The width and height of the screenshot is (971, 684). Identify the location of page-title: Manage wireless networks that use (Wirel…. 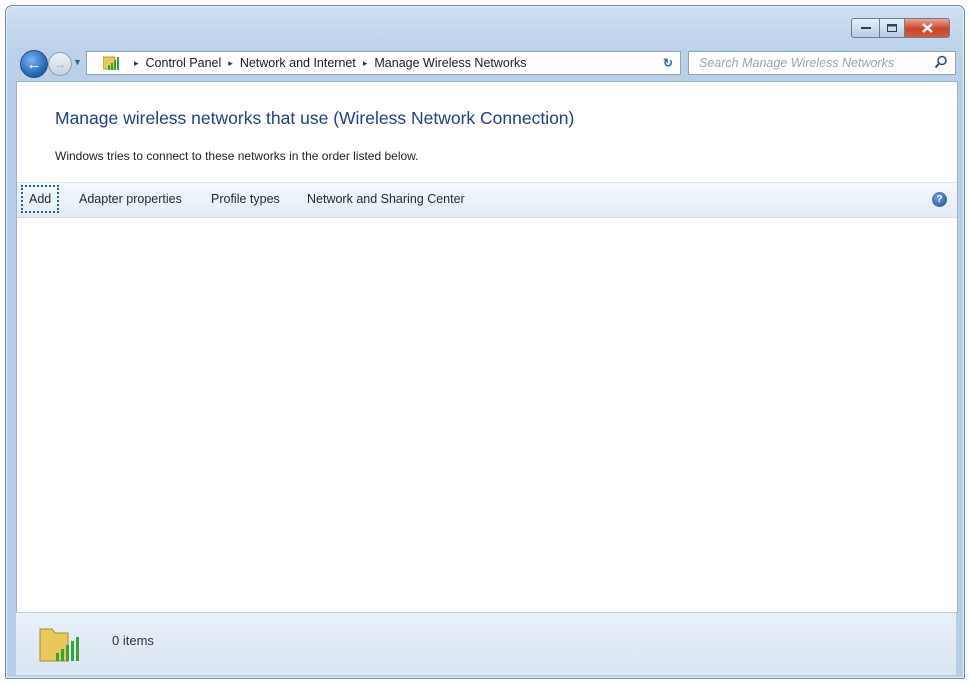
(315, 118).